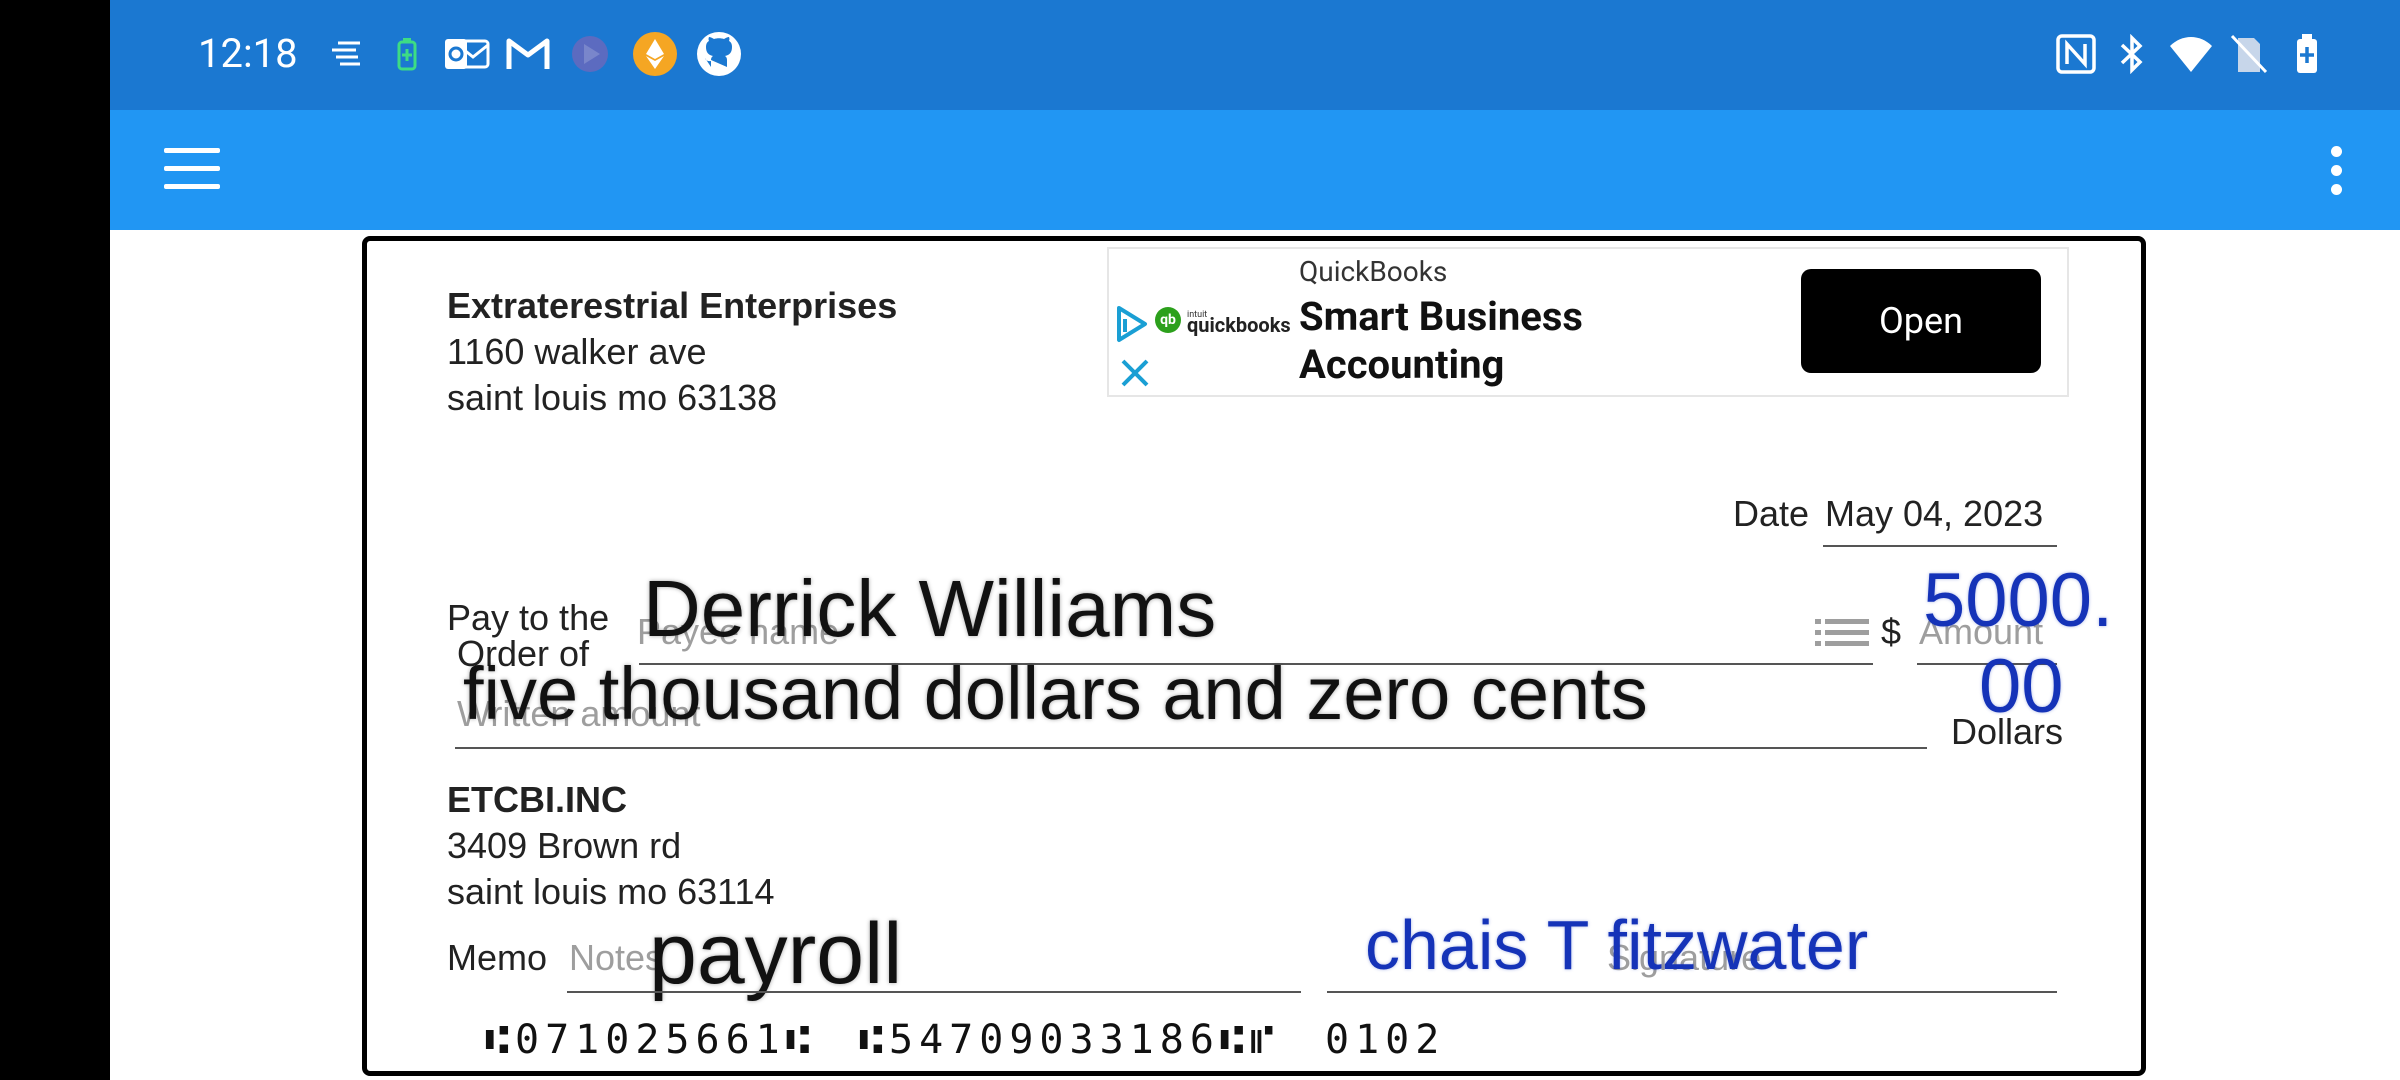 Image resolution: width=2400 pixels, height=1080 pixels. I want to click on bank-address-line1: 3409 Brown rd, so click(564, 845).